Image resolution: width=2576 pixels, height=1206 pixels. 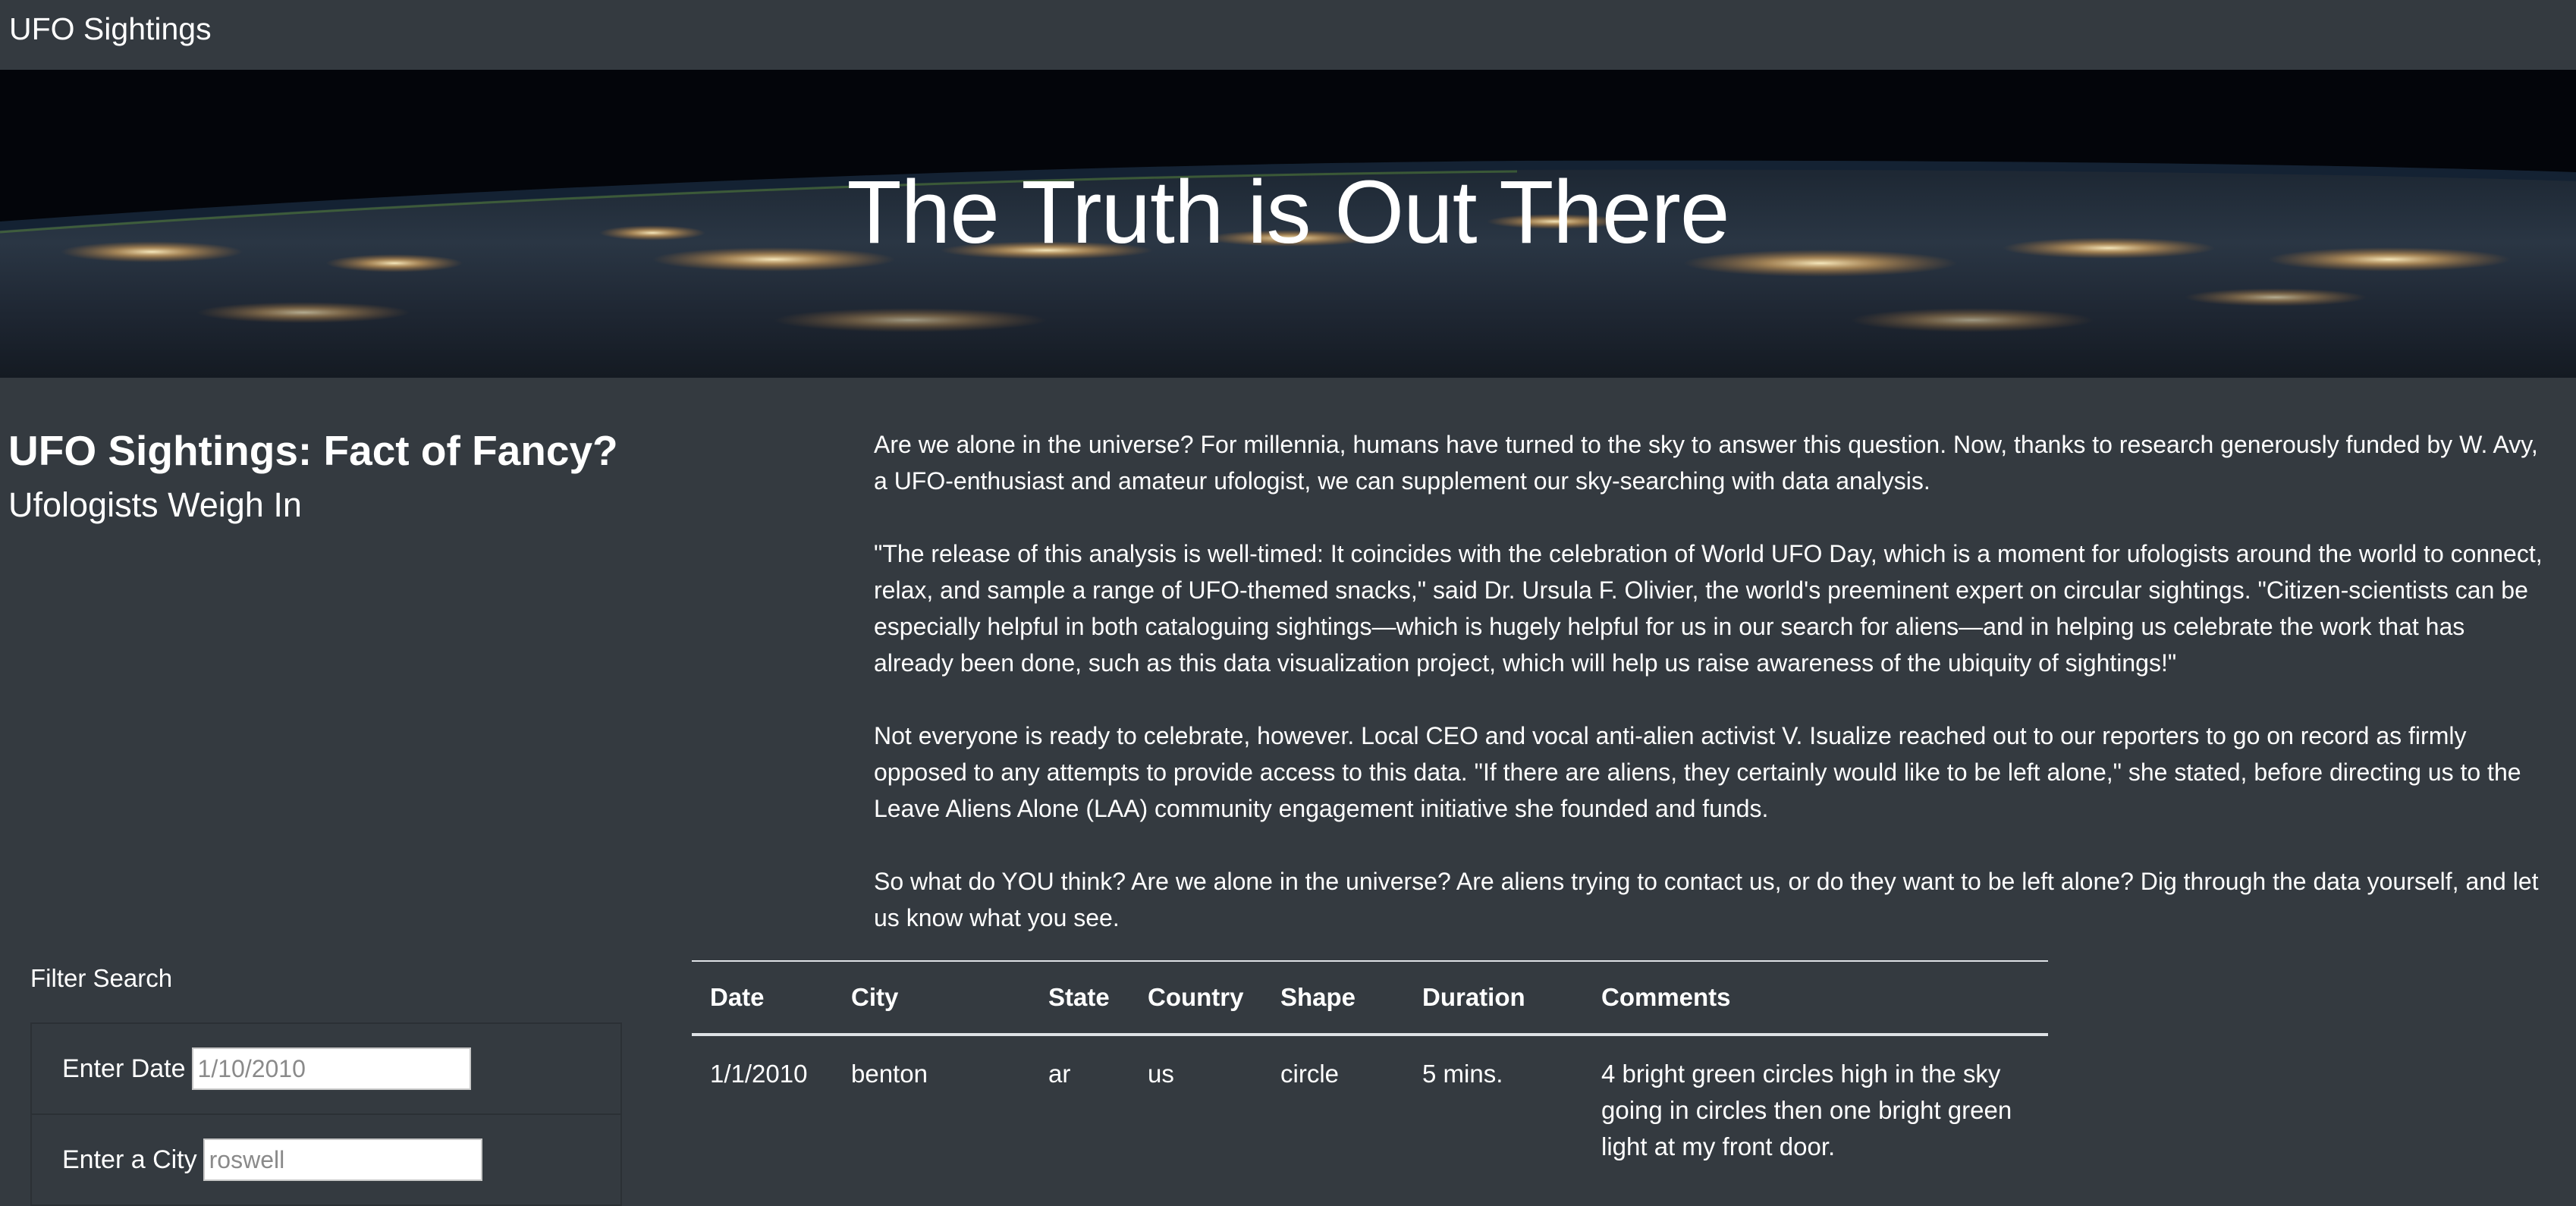 I want to click on cell-country: us, so click(x=1161, y=1074).